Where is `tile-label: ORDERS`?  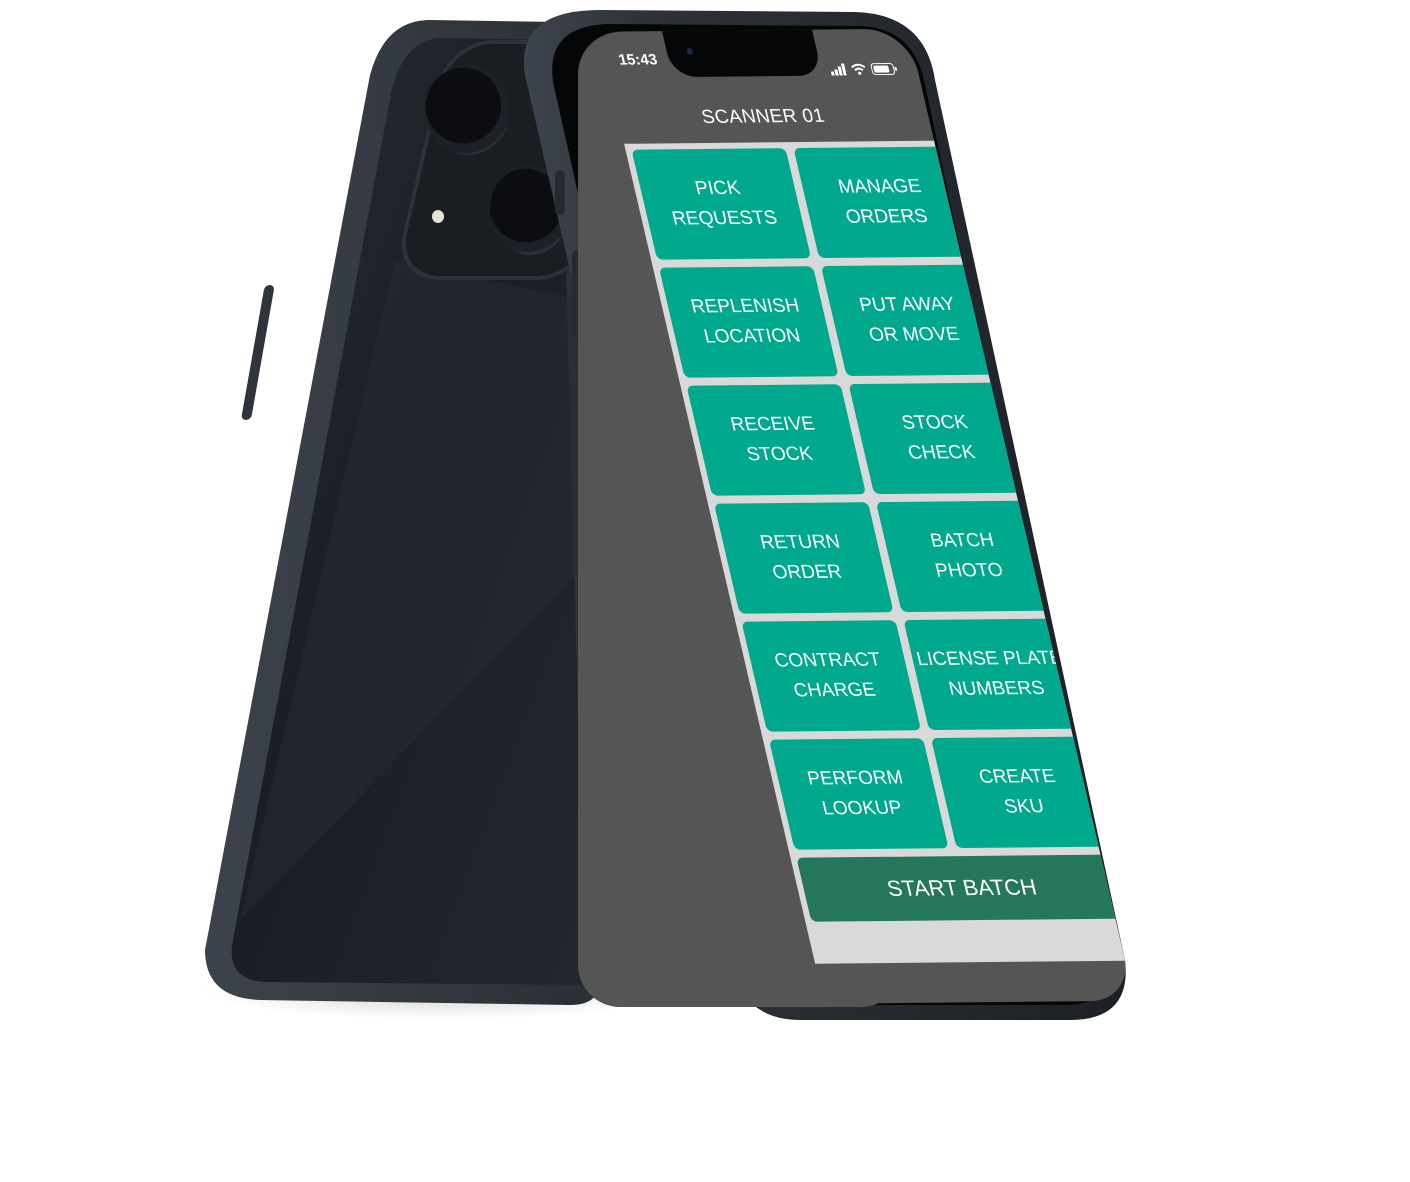 tile-label: ORDERS is located at coordinates (886, 216).